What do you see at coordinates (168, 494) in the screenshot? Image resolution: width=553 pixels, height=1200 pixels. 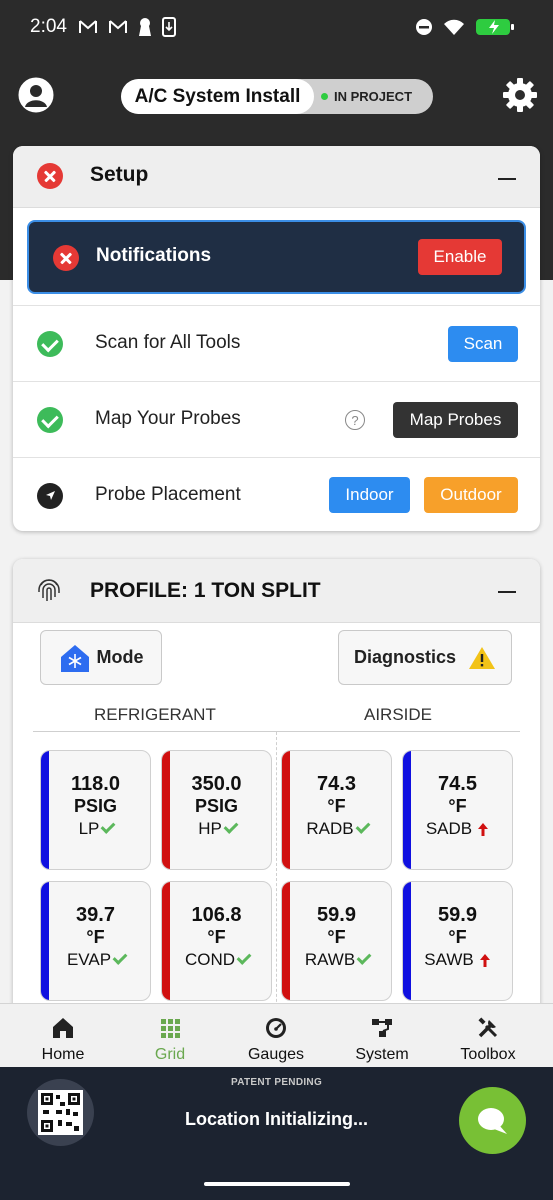 I see `probe-placement-label: Probe Placement` at bounding box center [168, 494].